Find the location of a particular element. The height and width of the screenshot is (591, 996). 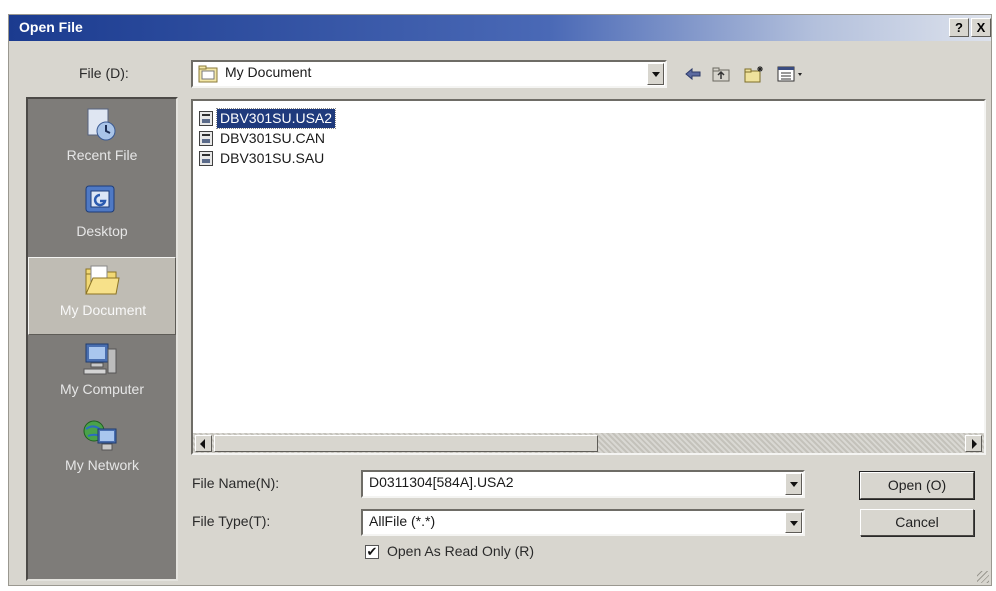

place-label: Recent File is located at coordinates (102, 155).